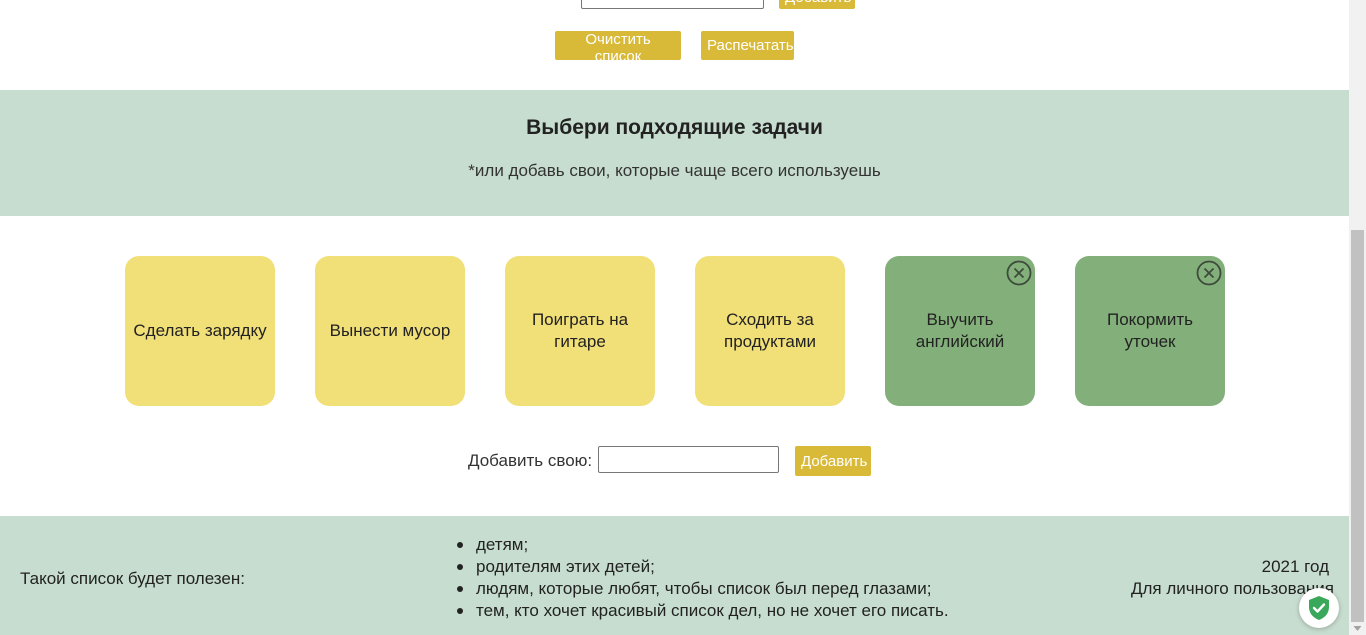 This screenshot has width=1366, height=635. I want to click on add-custom-input, so click(688, 459).